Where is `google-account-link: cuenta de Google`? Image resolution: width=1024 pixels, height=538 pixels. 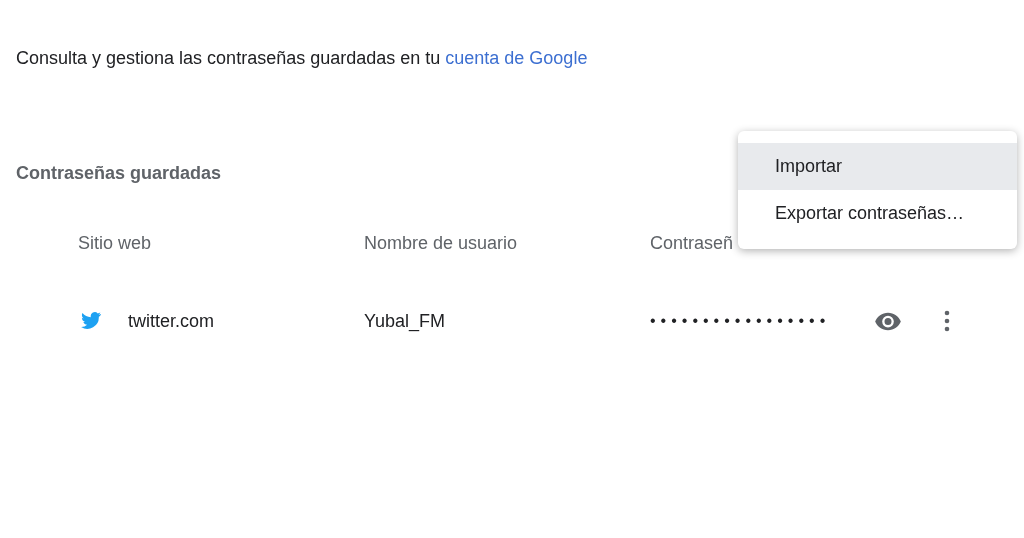
google-account-link: cuenta de Google is located at coordinates (516, 58).